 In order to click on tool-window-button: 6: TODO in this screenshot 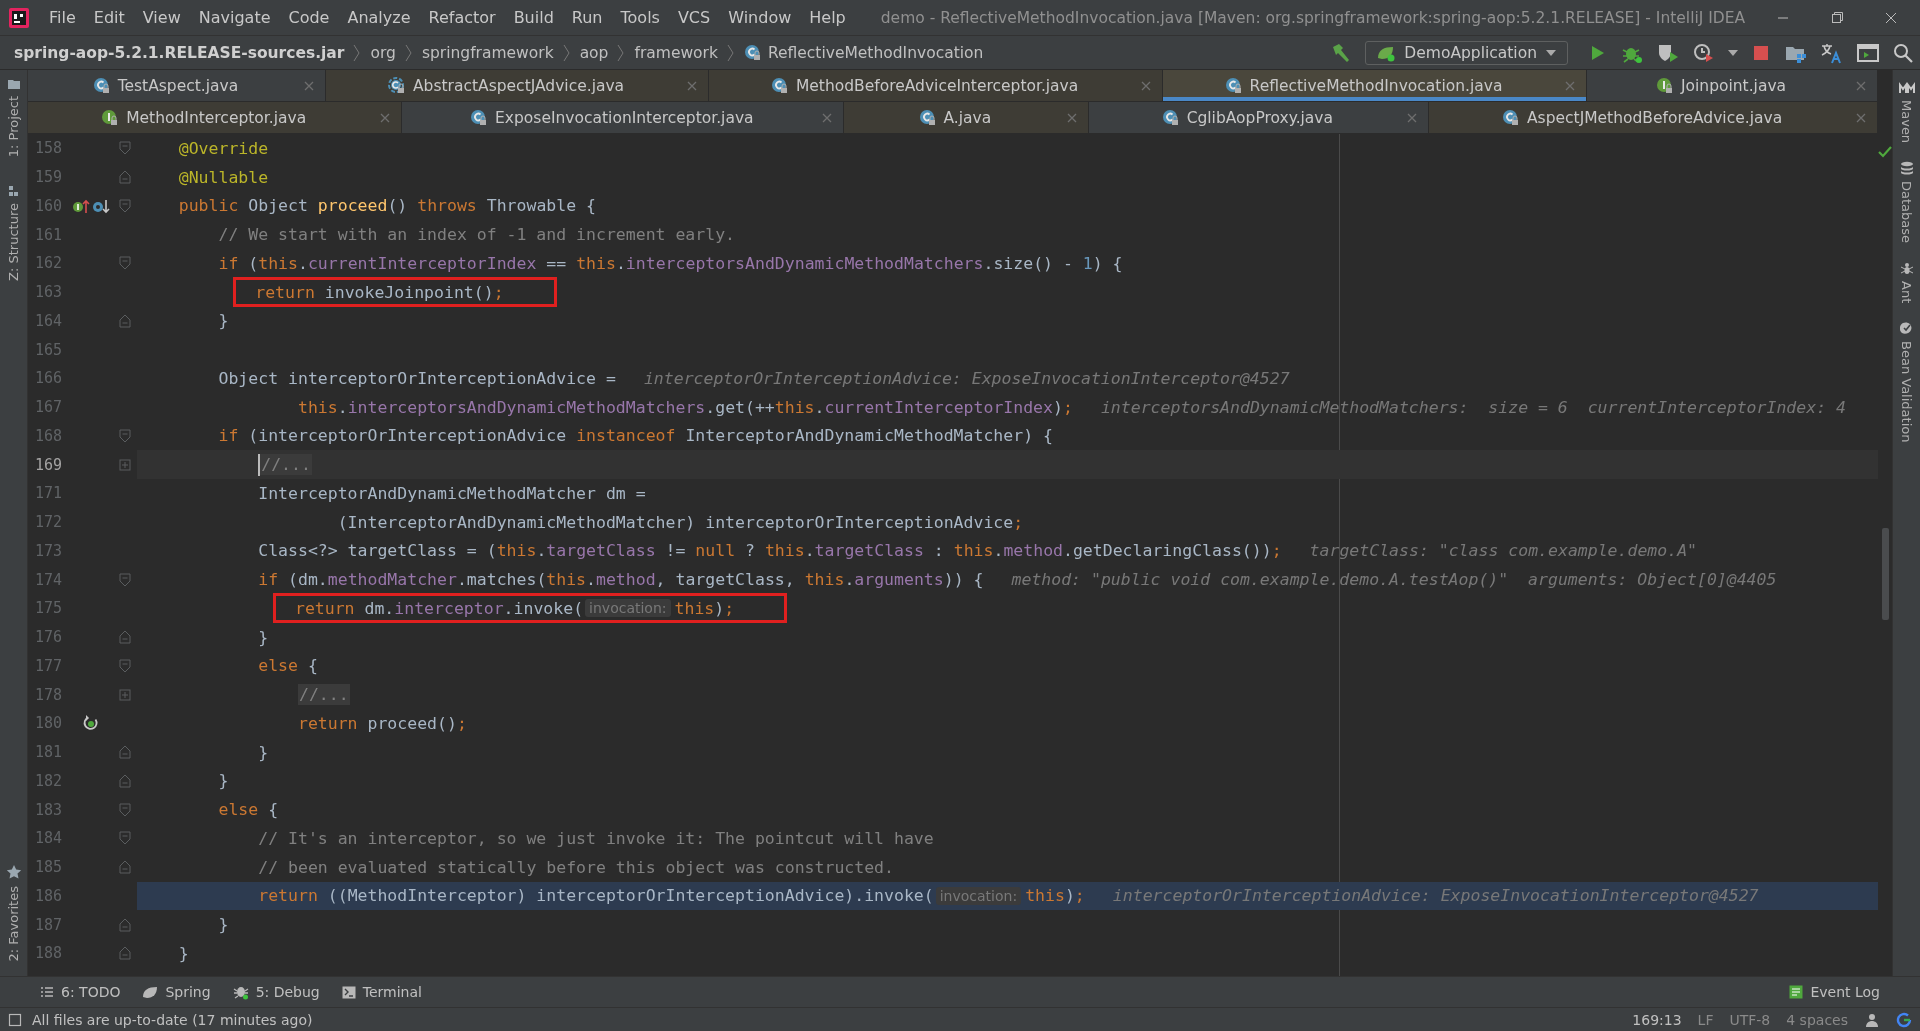, I will do `click(80, 992)`.